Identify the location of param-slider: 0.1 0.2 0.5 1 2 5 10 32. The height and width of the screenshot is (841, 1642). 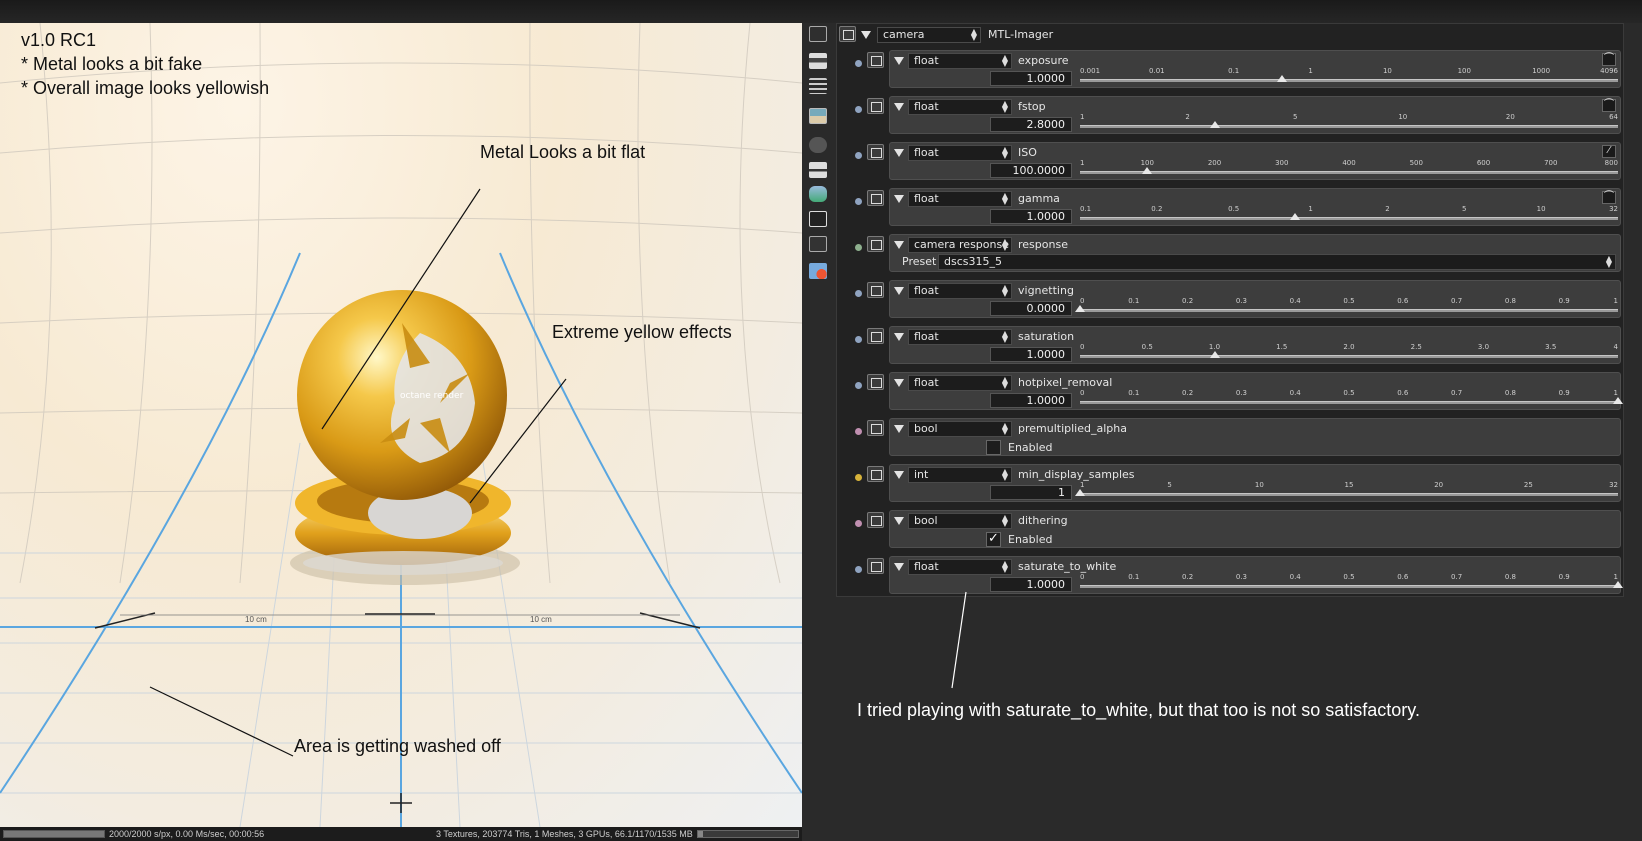
(1349, 214).